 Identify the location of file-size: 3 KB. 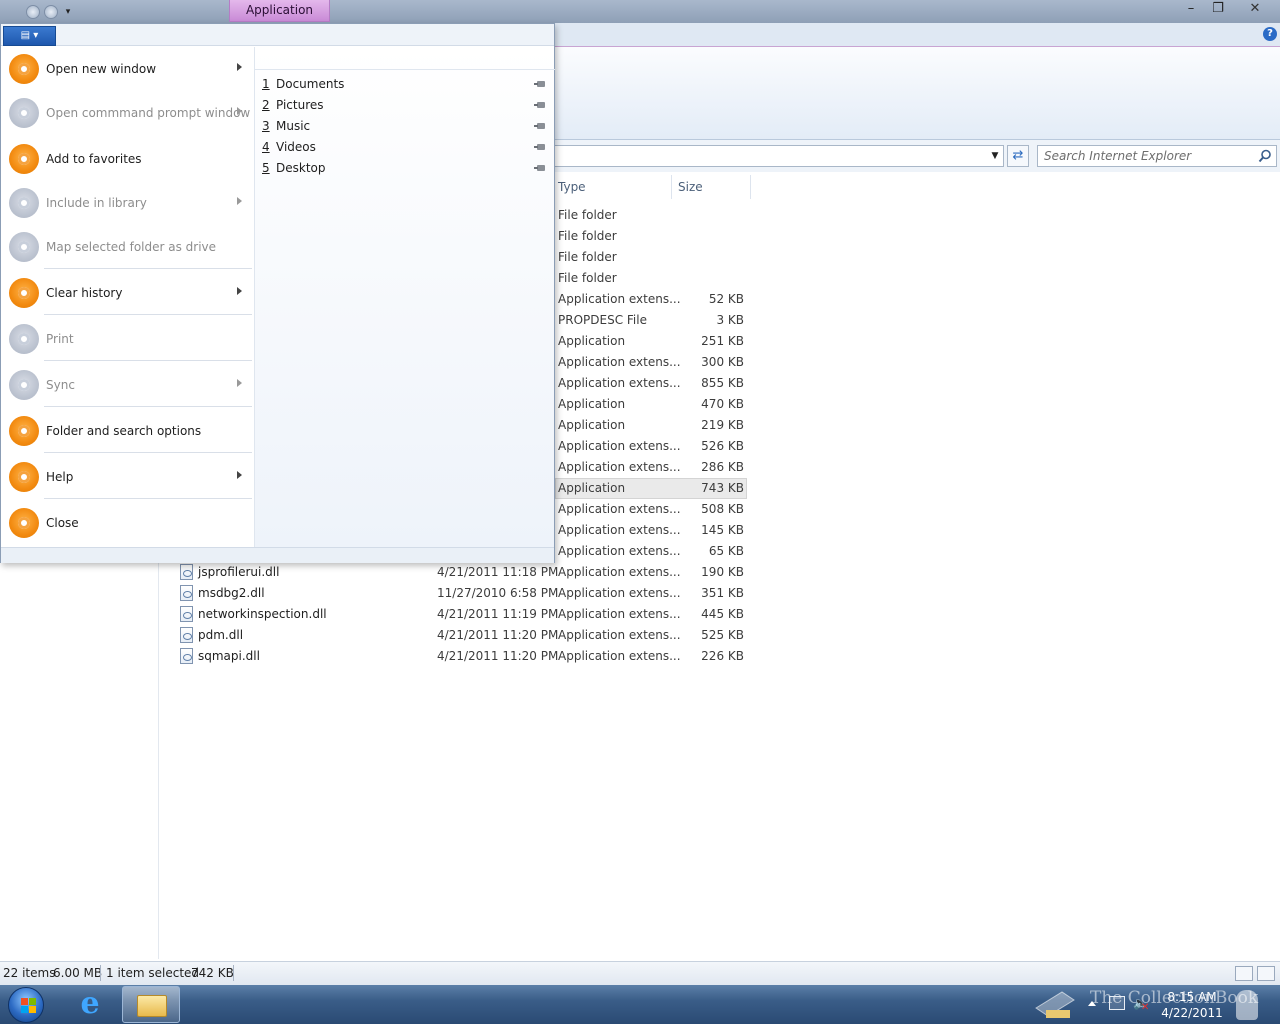
(714, 320).